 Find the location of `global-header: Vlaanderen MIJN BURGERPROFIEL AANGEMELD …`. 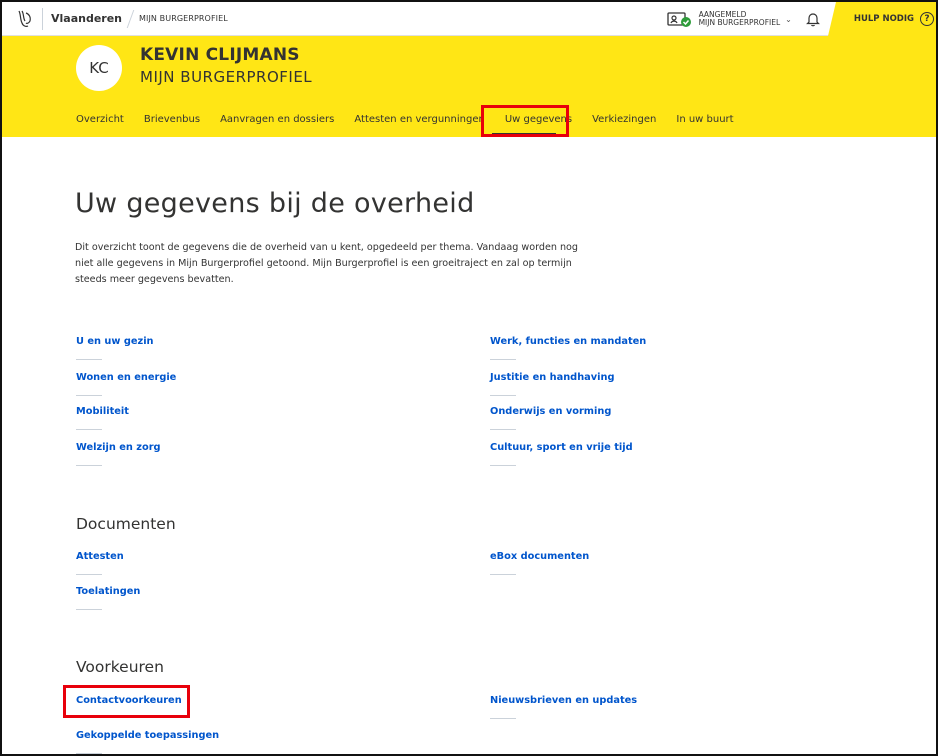

global-header: Vlaanderen MIJN BURGERPROFIEL AANGEMELD … is located at coordinates (469, 19).